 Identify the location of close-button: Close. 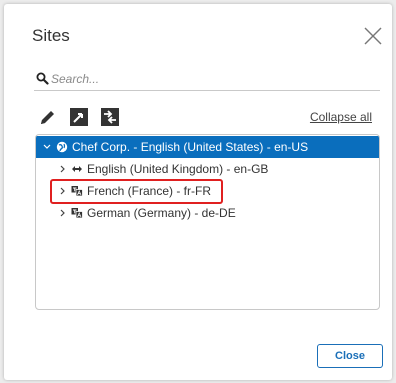
(350, 356).